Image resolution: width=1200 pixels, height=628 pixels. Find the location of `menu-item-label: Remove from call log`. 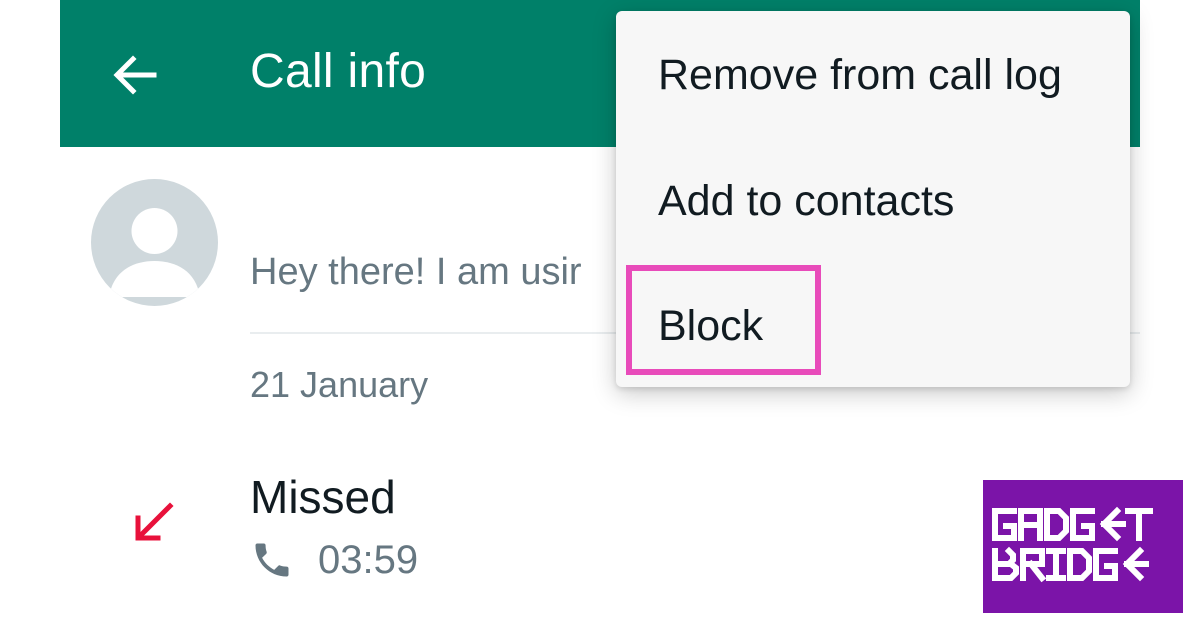

menu-item-label: Remove from call log is located at coordinates (860, 75).